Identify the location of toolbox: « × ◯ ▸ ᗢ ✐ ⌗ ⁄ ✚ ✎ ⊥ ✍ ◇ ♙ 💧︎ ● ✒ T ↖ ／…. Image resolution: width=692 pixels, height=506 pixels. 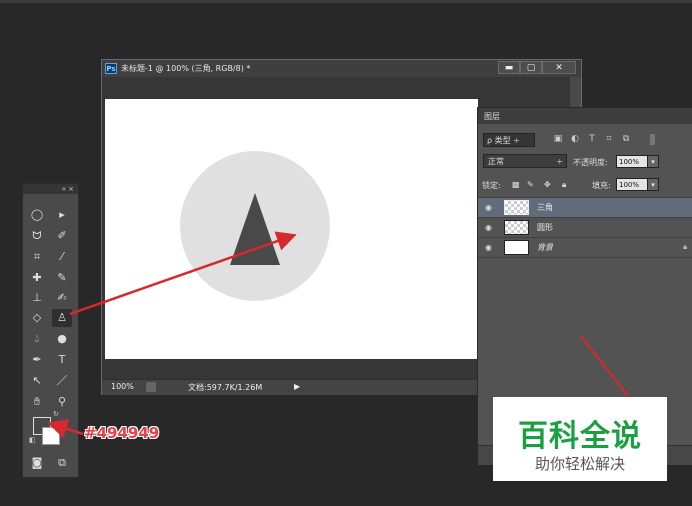
(50, 330).